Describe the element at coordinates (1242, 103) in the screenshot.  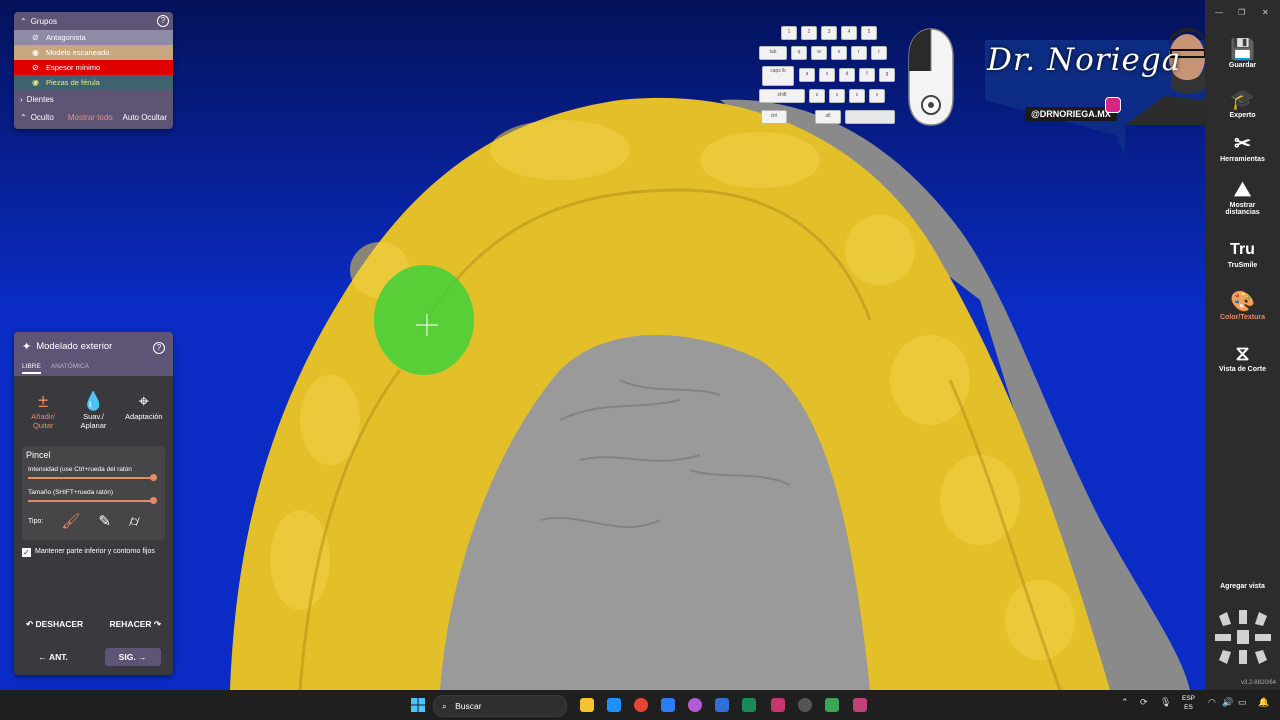
I see `expert-button: 🎓 Experto` at that location.